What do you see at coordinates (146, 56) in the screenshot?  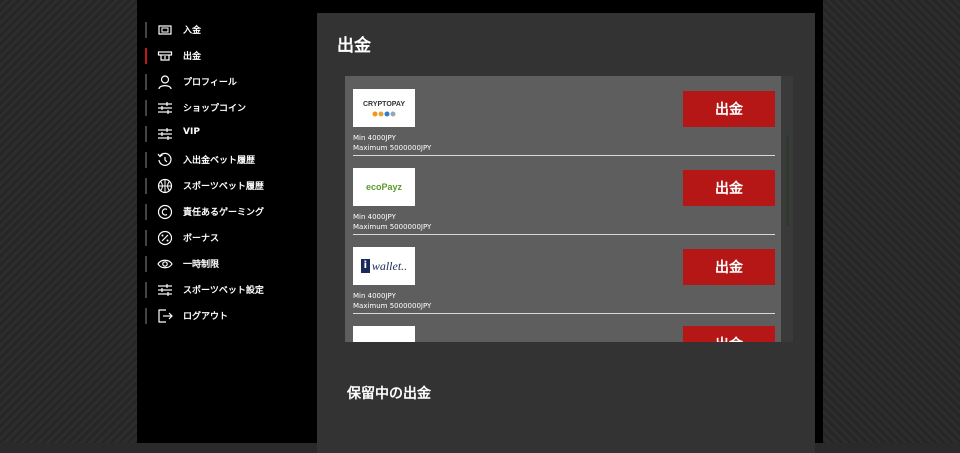 I see `nav-indicator-active` at bounding box center [146, 56].